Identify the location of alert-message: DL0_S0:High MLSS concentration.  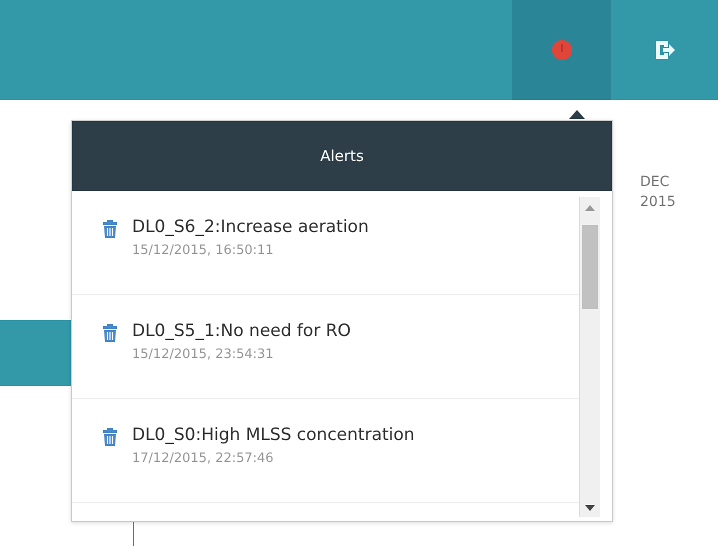
(273, 435).